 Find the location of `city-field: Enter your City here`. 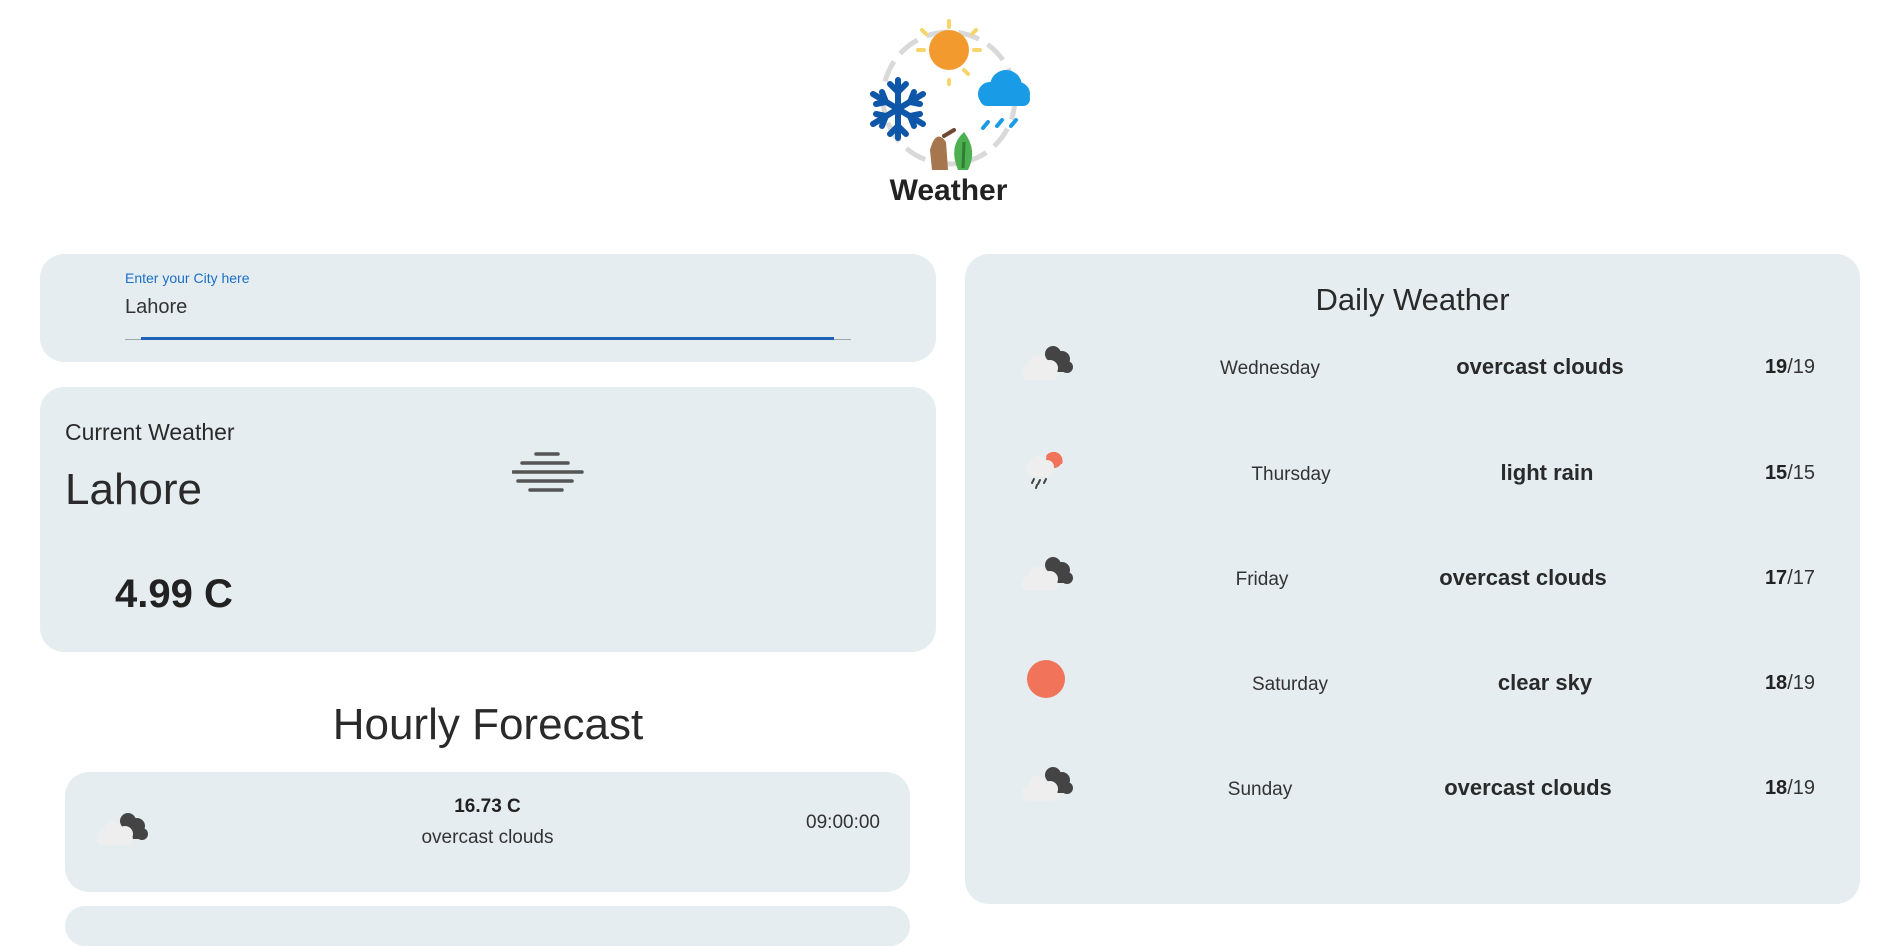

city-field: Enter your City here is located at coordinates (488, 305).